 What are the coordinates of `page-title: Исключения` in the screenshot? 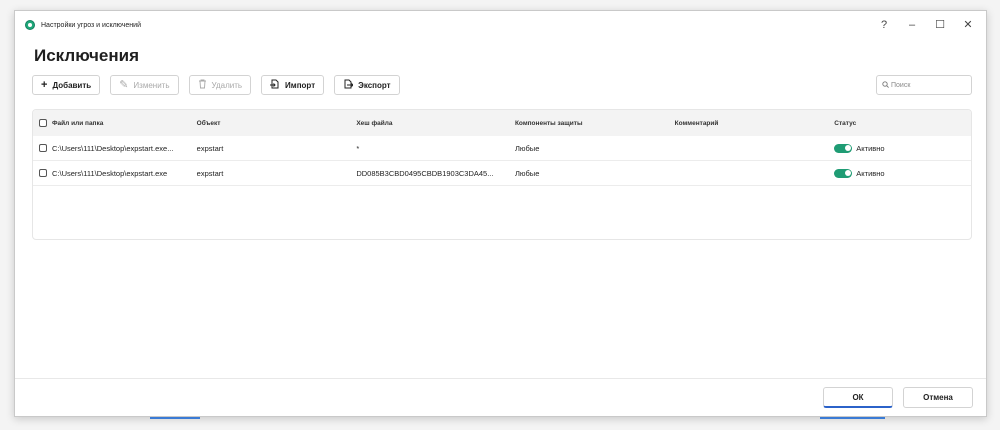 It's located at (87, 55).